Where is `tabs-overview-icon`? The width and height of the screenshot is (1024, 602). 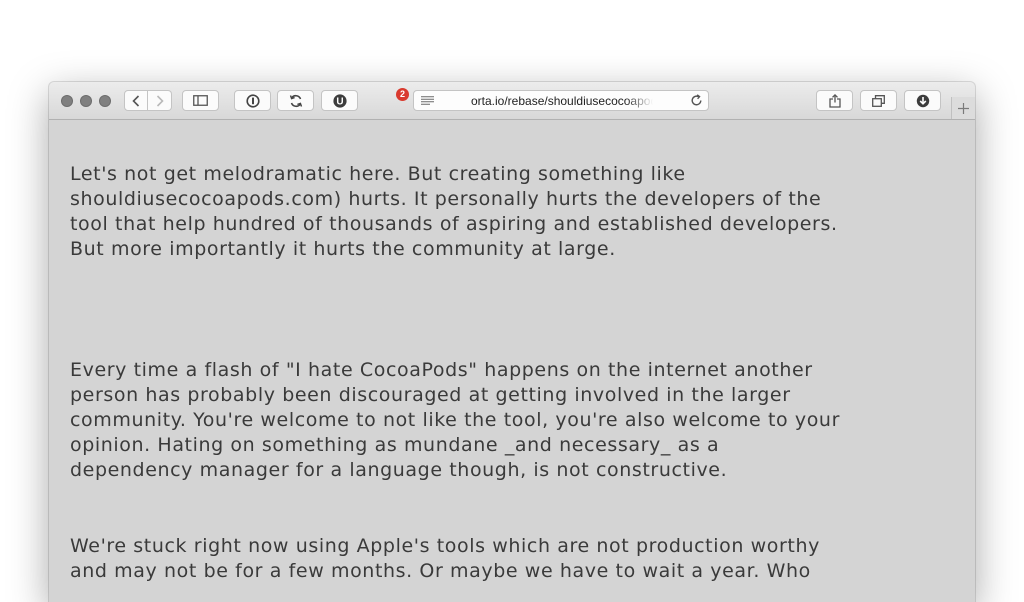
tabs-overview-icon is located at coordinates (878, 100).